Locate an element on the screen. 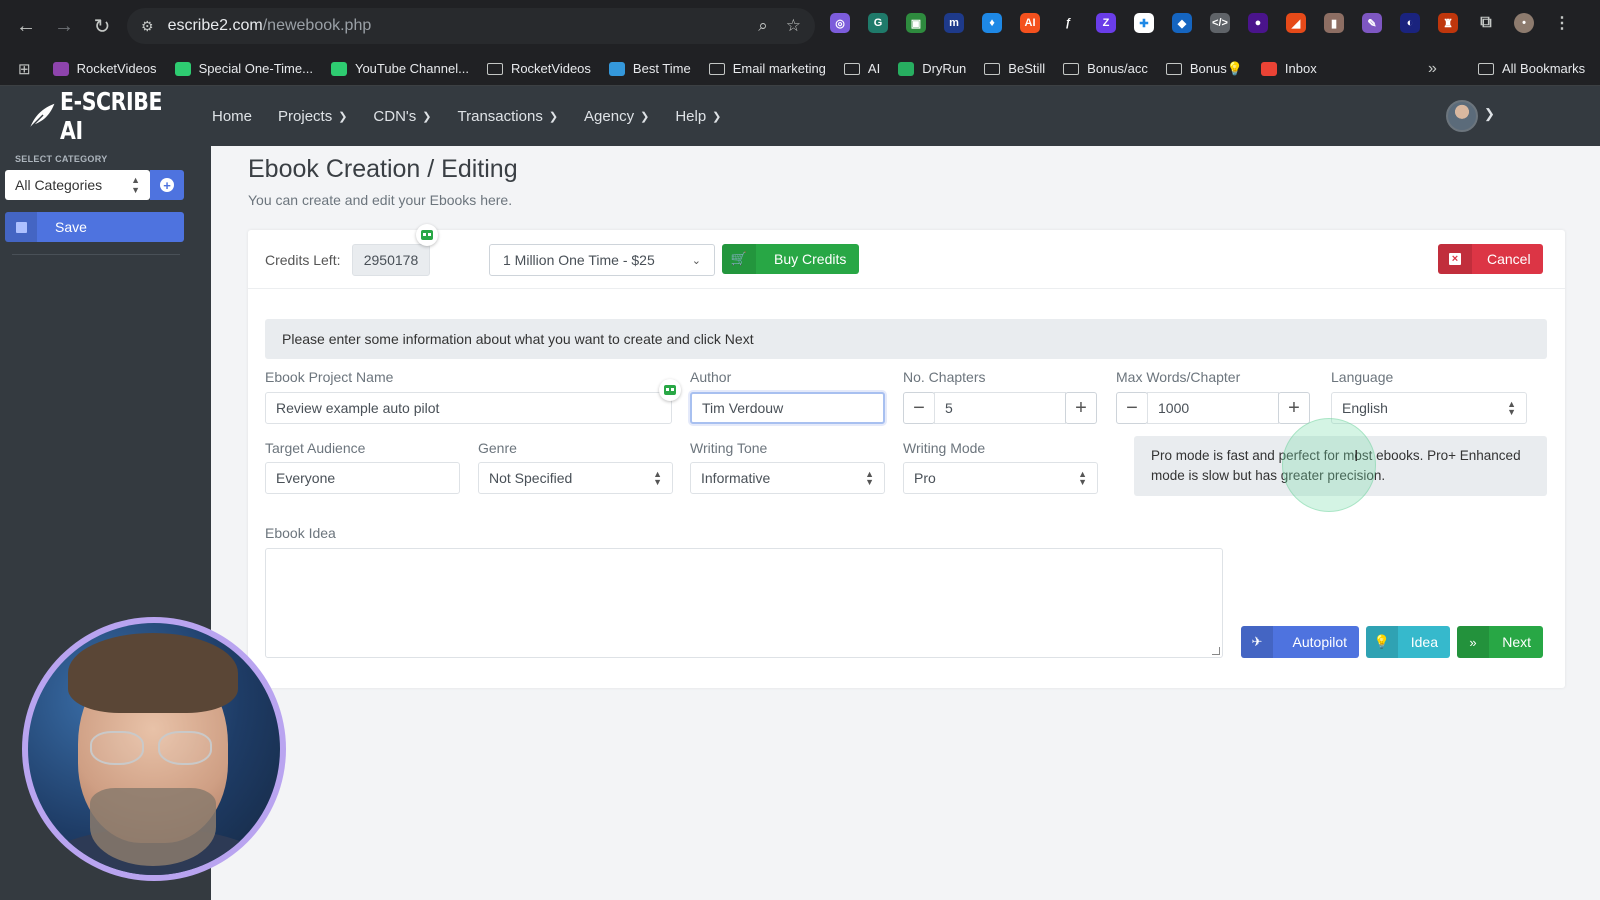 This screenshot has width=1600, height=900. bookmark-link: DryRun is located at coordinates (932, 68).